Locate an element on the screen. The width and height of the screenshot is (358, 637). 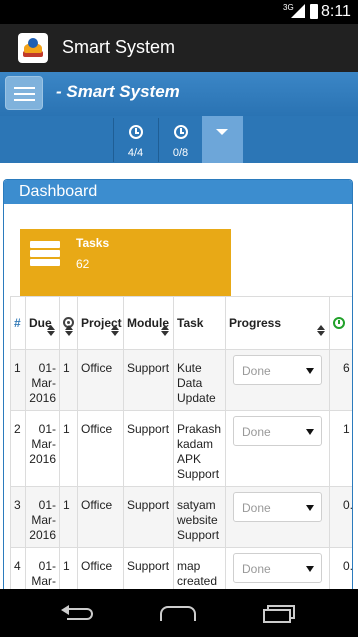
column-header-project: Project is located at coordinates (100, 323).